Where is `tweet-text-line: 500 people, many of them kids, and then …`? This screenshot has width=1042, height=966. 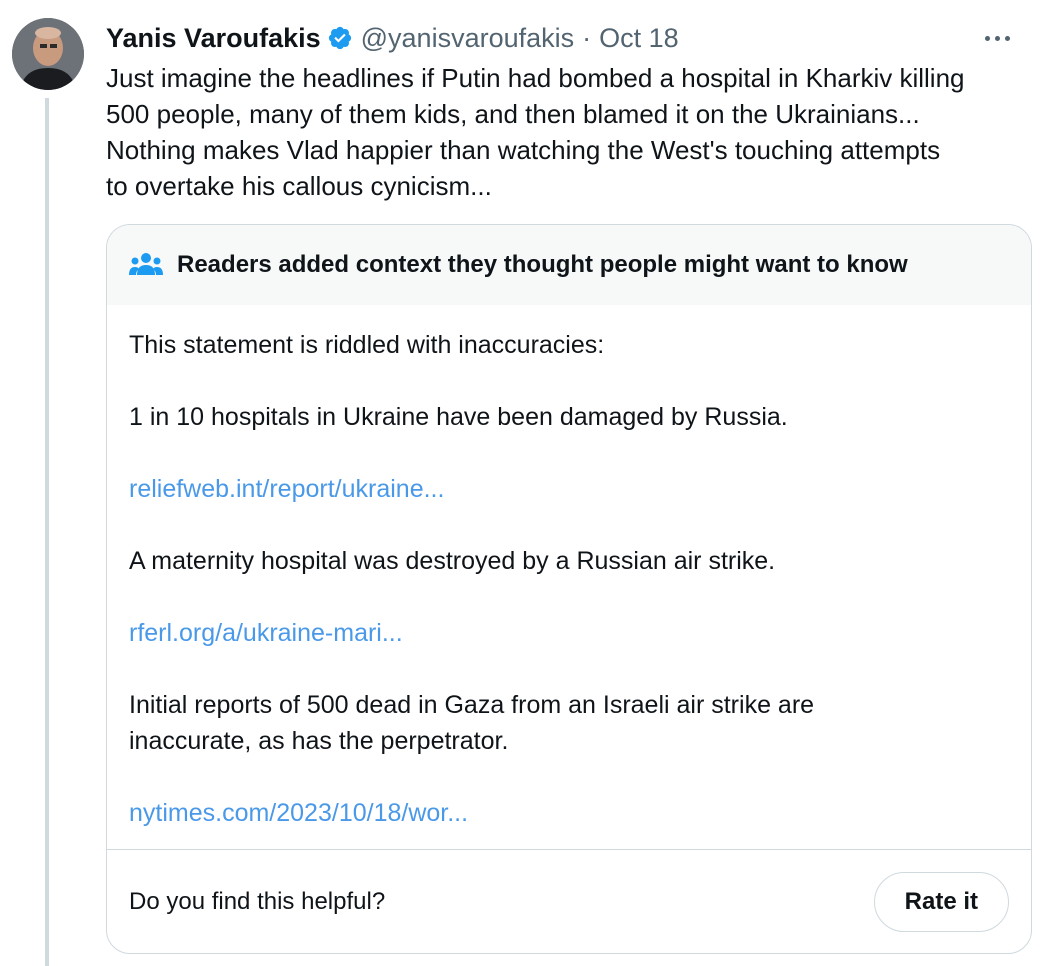
tweet-text-line: 500 people, many of them kids, and then … is located at coordinates (513, 114).